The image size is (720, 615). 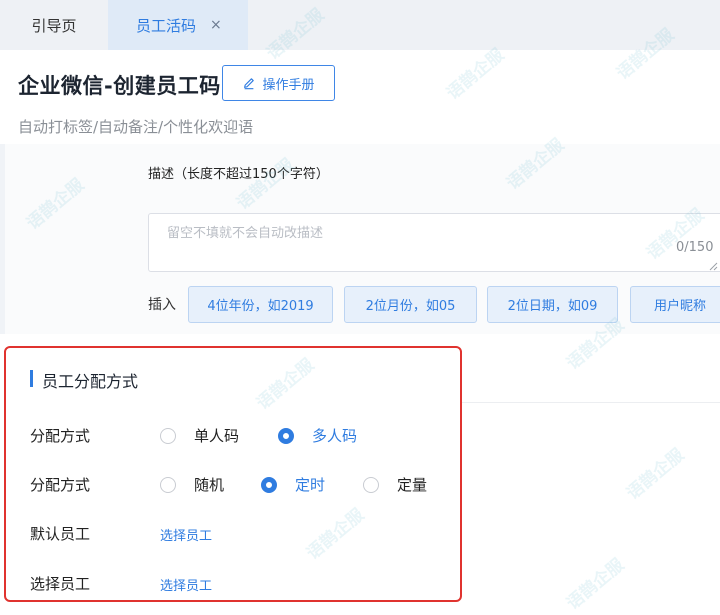 I want to click on section-title: 员工分配方式, so click(x=90, y=381).